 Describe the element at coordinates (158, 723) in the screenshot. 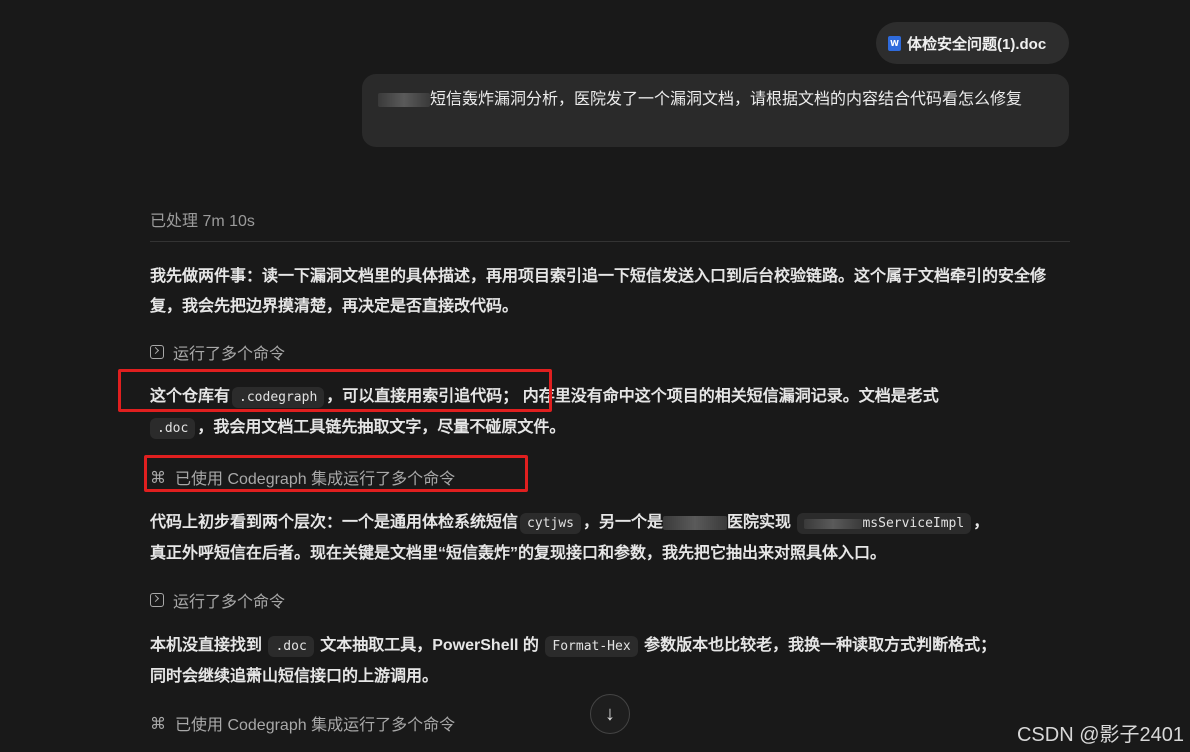

I see `command-icon: ⌘` at that location.